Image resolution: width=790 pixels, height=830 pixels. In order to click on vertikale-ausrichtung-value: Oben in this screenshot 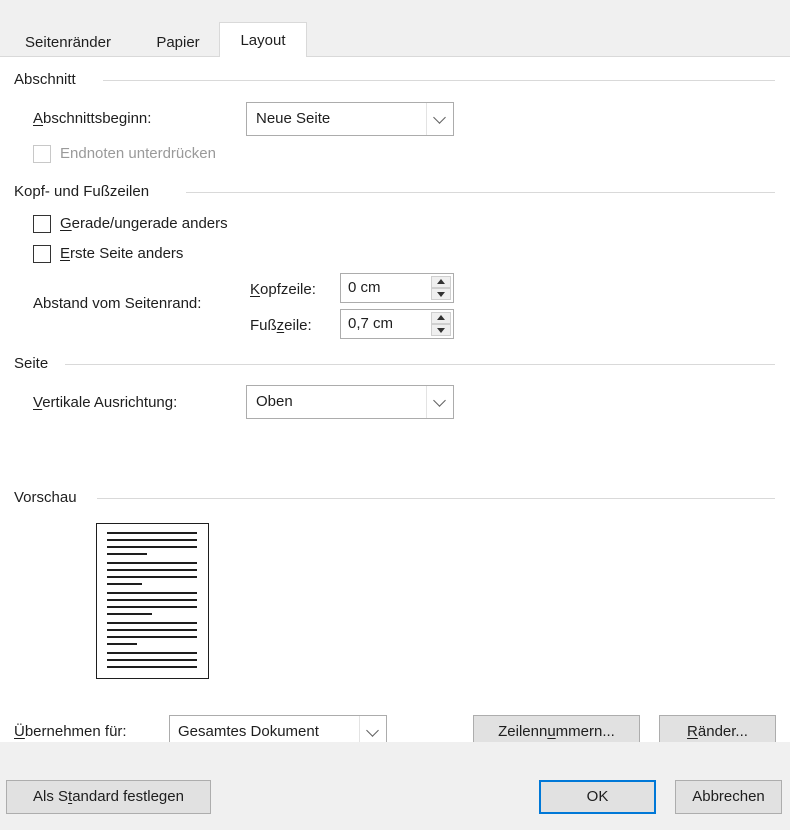, I will do `click(274, 401)`.